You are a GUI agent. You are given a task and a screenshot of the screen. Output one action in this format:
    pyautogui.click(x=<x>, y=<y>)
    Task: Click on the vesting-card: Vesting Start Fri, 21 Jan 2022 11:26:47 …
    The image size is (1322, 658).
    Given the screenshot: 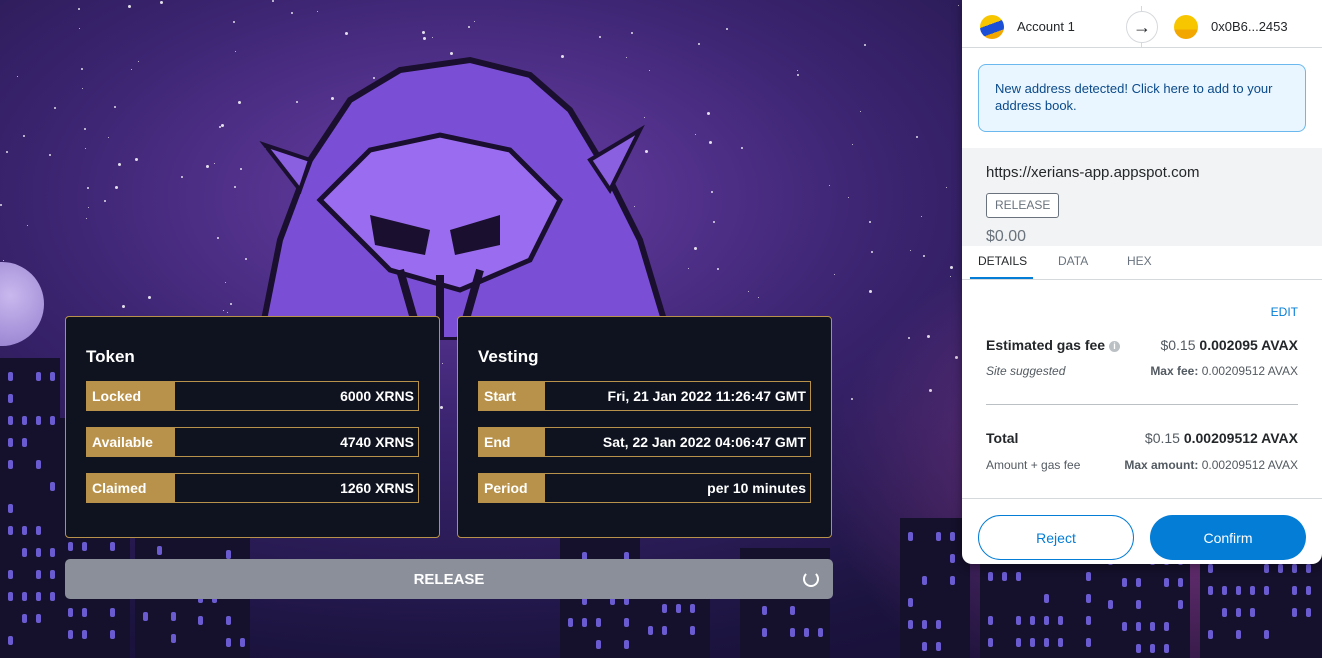 What is the action you would take?
    pyautogui.click(x=644, y=427)
    